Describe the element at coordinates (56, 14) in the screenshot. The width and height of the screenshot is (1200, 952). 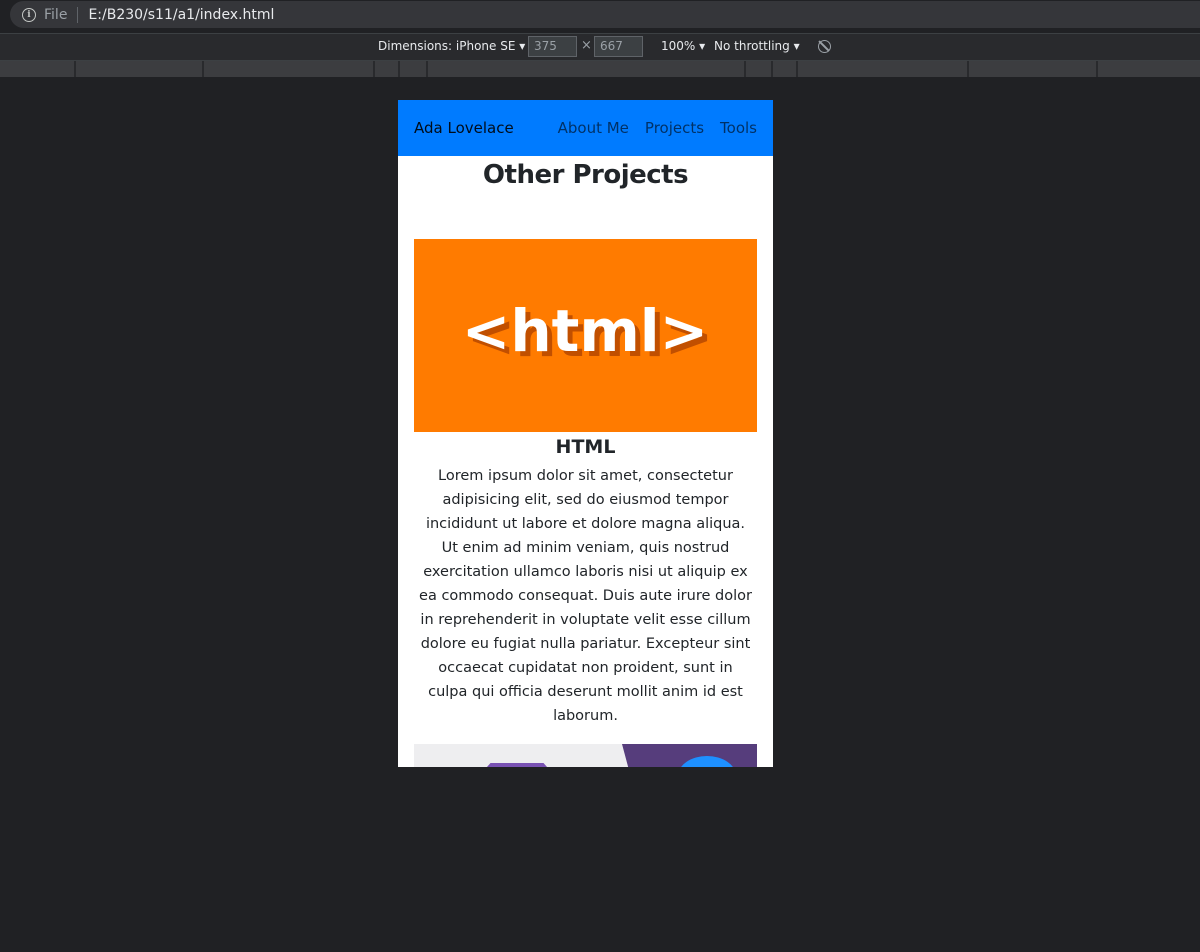
I see `url-scheme: File` at that location.